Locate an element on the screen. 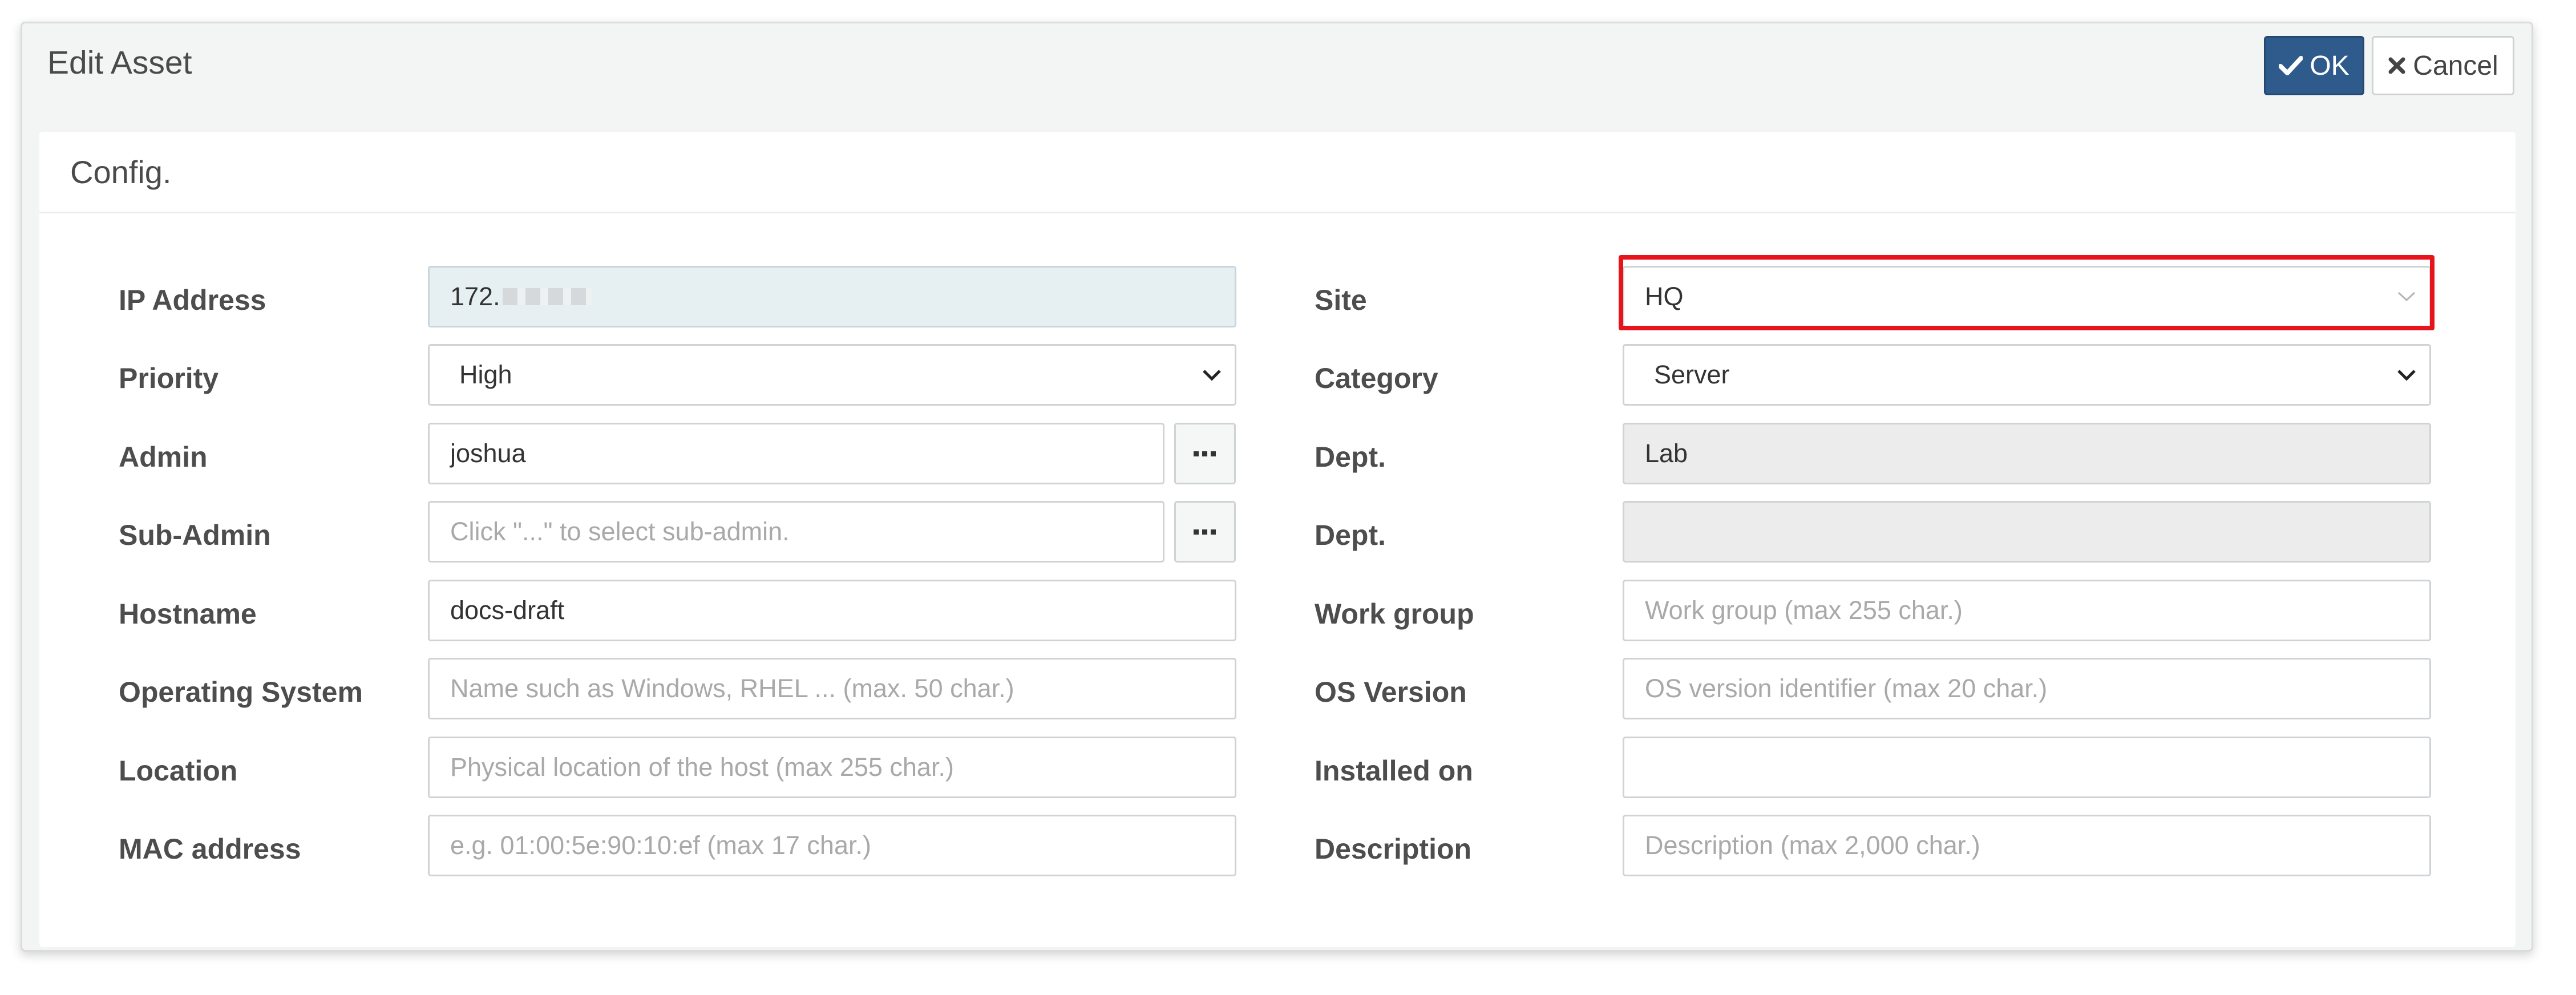 Image resolution: width=2576 pixels, height=995 pixels. mac-address-label: MAC address is located at coordinates (210, 849).